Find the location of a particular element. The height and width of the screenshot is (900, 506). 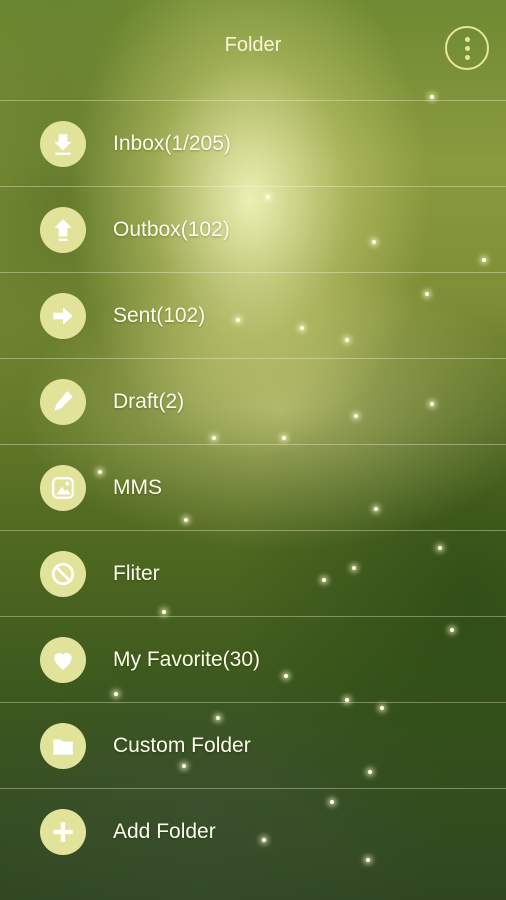

more-options-button is located at coordinates (467, 48).